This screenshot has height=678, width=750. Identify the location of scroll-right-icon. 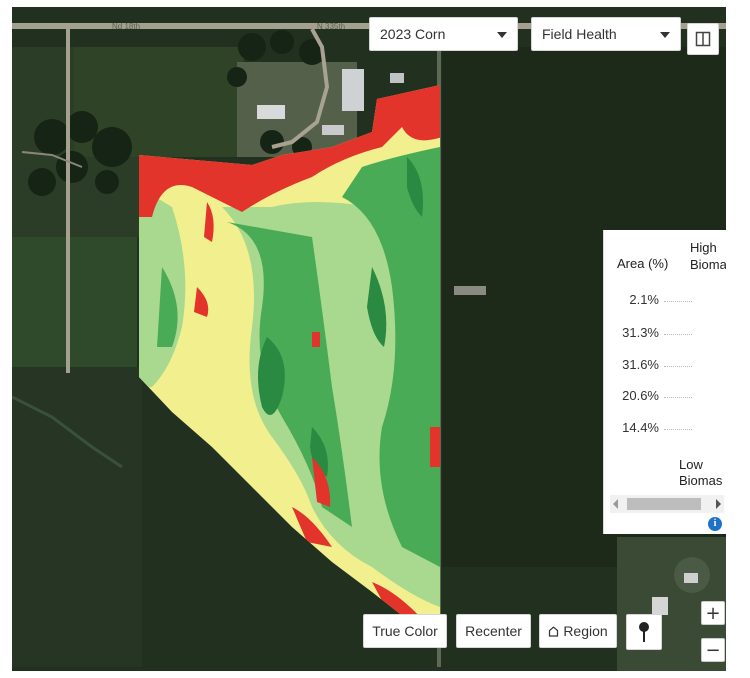
(718, 504).